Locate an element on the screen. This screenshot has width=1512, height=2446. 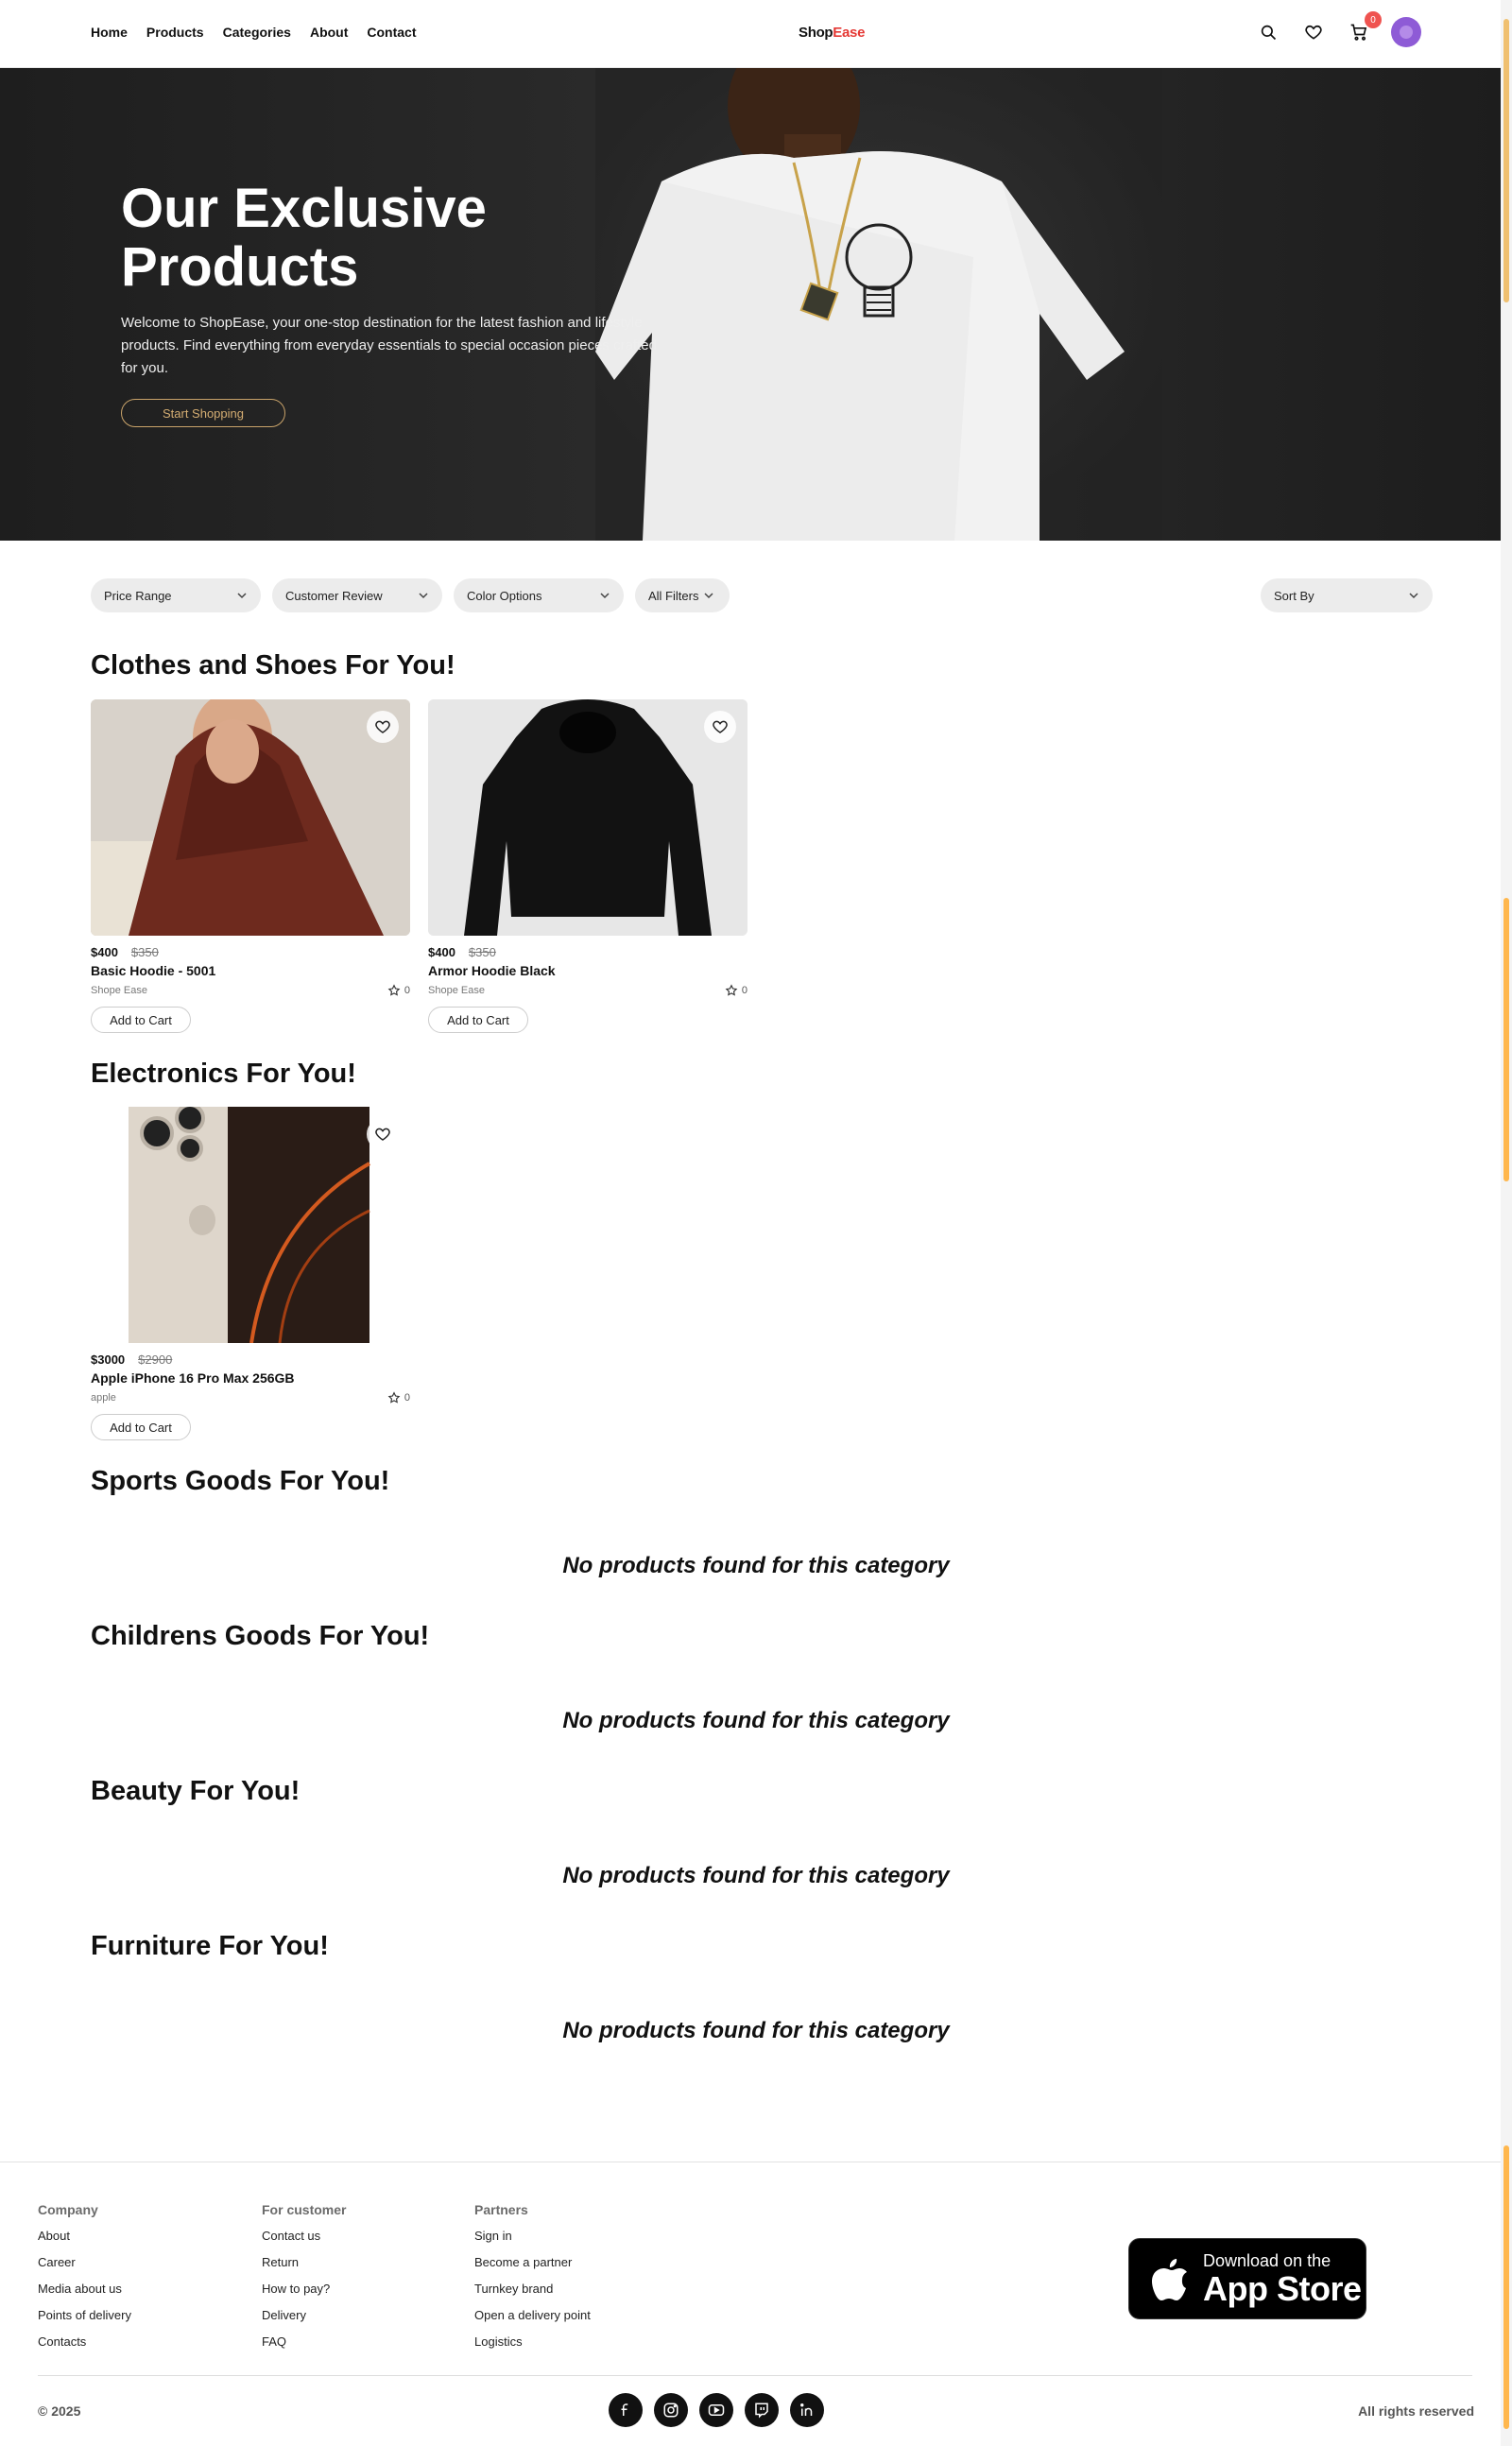
nav-link-about: About is located at coordinates (329, 32).